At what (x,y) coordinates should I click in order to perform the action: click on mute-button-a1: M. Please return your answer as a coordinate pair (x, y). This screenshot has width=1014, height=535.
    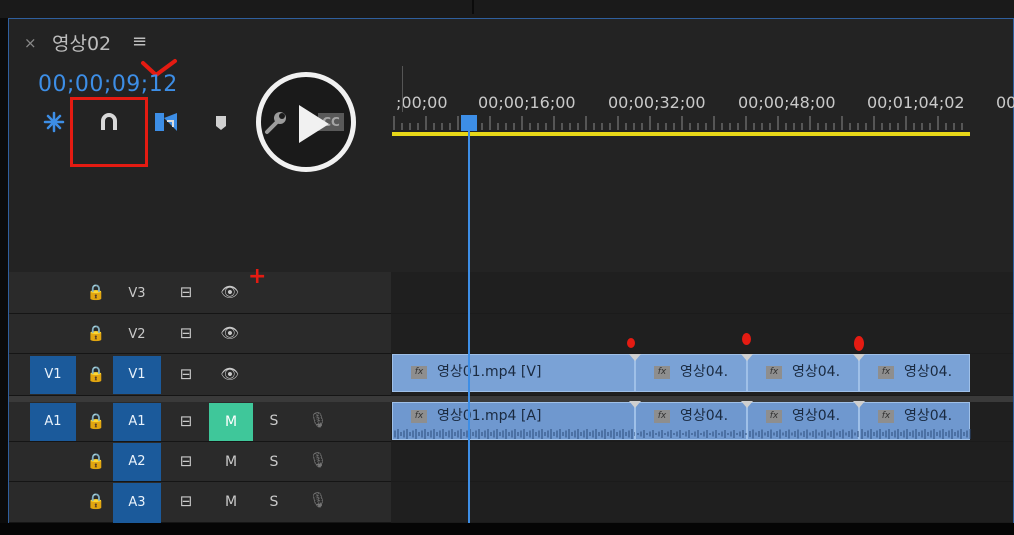
    Looking at the image, I should click on (231, 422).